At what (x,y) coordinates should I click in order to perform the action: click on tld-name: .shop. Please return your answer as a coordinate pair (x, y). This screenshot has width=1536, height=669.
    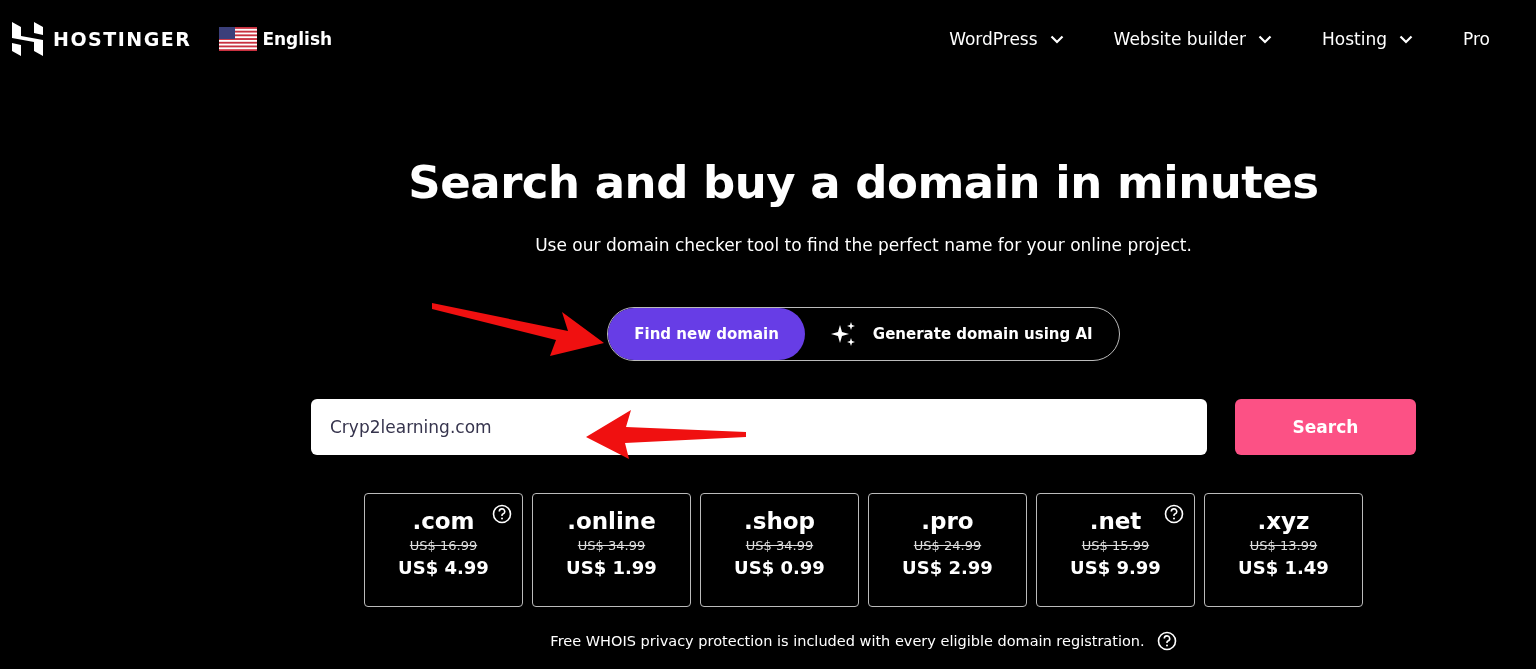
    Looking at the image, I should click on (779, 521).